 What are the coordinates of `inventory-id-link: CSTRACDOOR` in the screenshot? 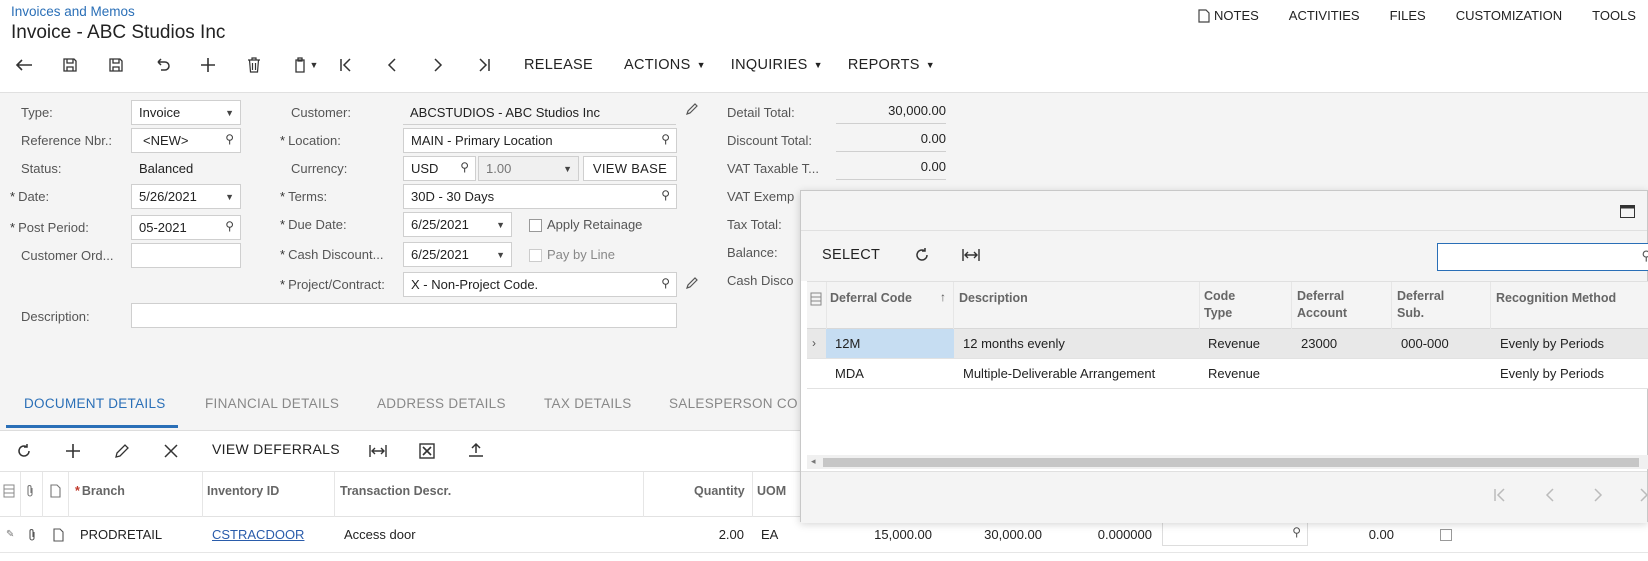 It's located at (258, 534).